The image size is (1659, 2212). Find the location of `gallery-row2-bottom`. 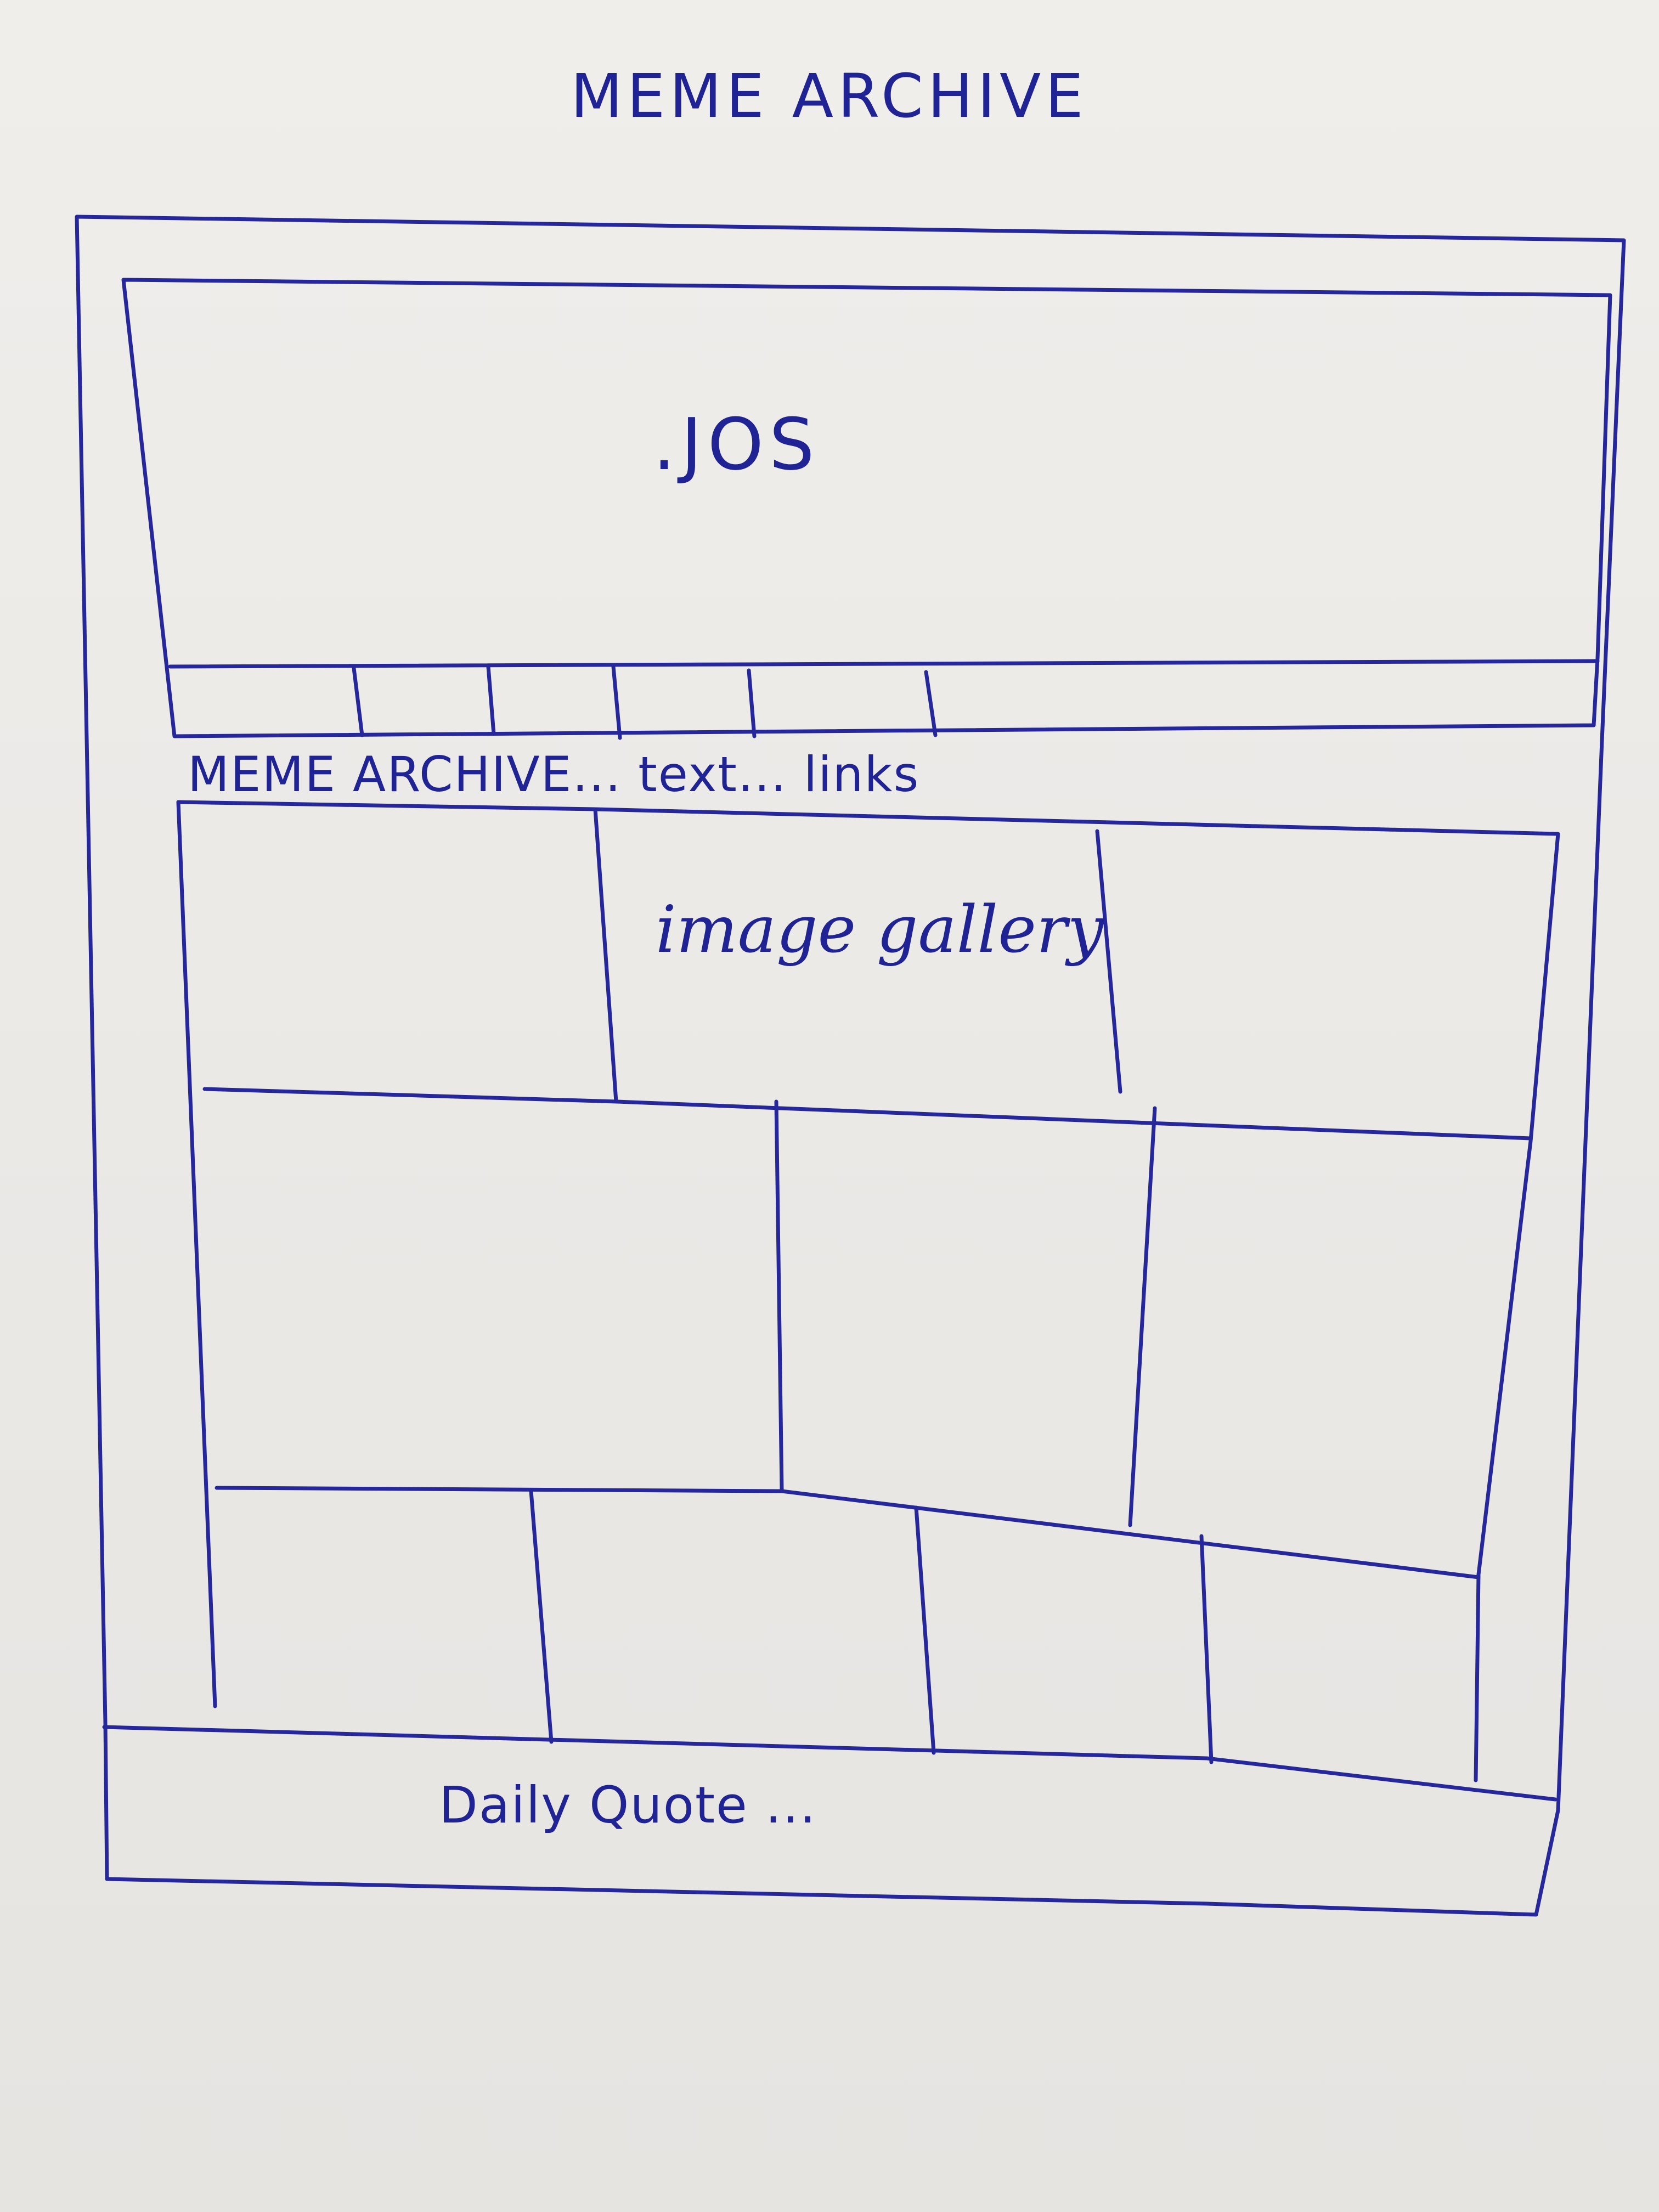

gallery-row2-bottom is located at coordinates (848, 1532).